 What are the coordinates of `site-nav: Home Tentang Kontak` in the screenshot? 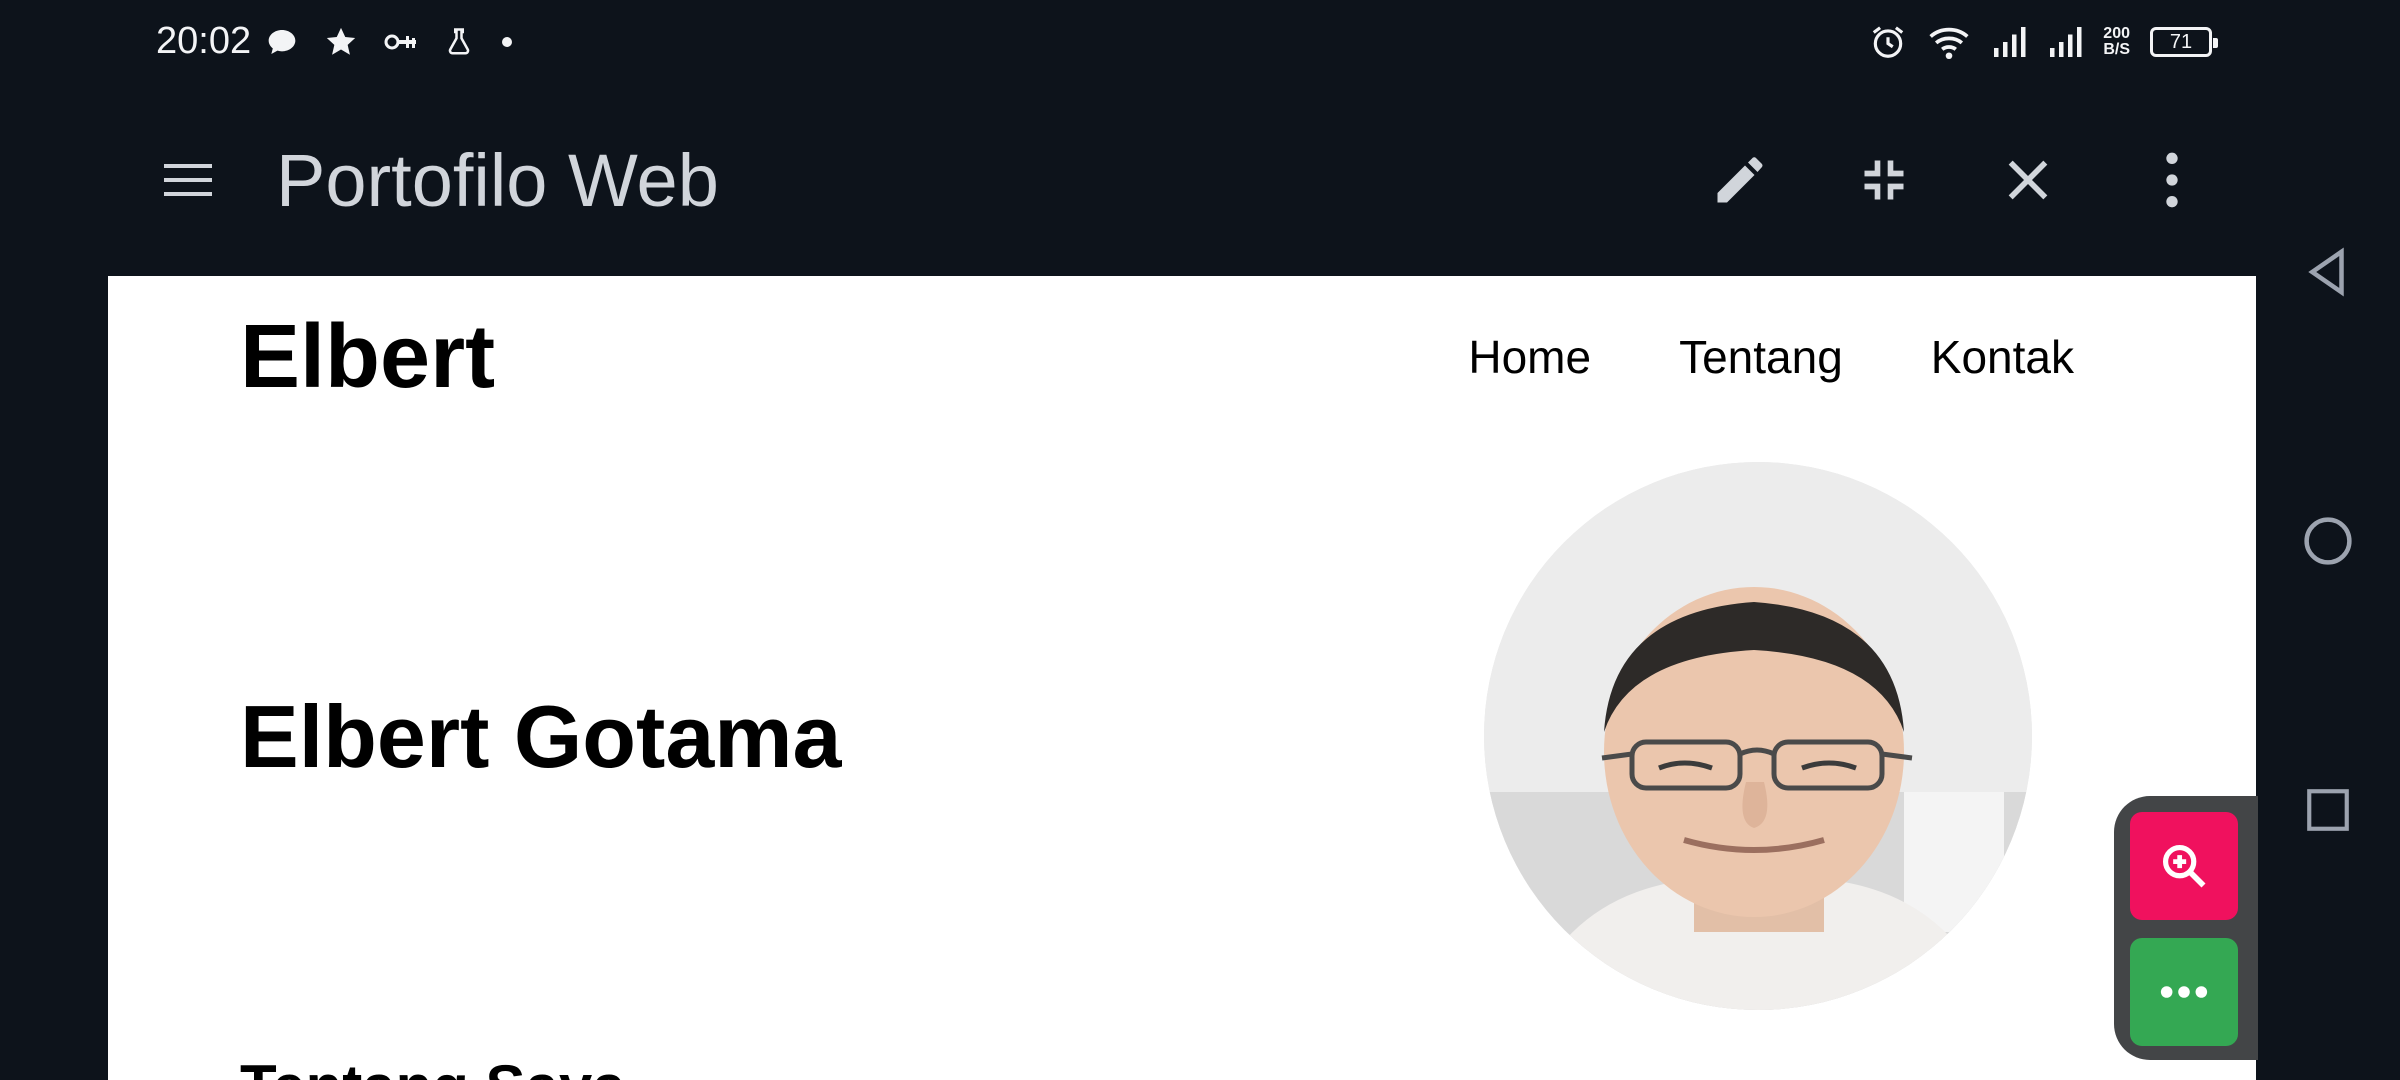 It's located at (1771, 357).